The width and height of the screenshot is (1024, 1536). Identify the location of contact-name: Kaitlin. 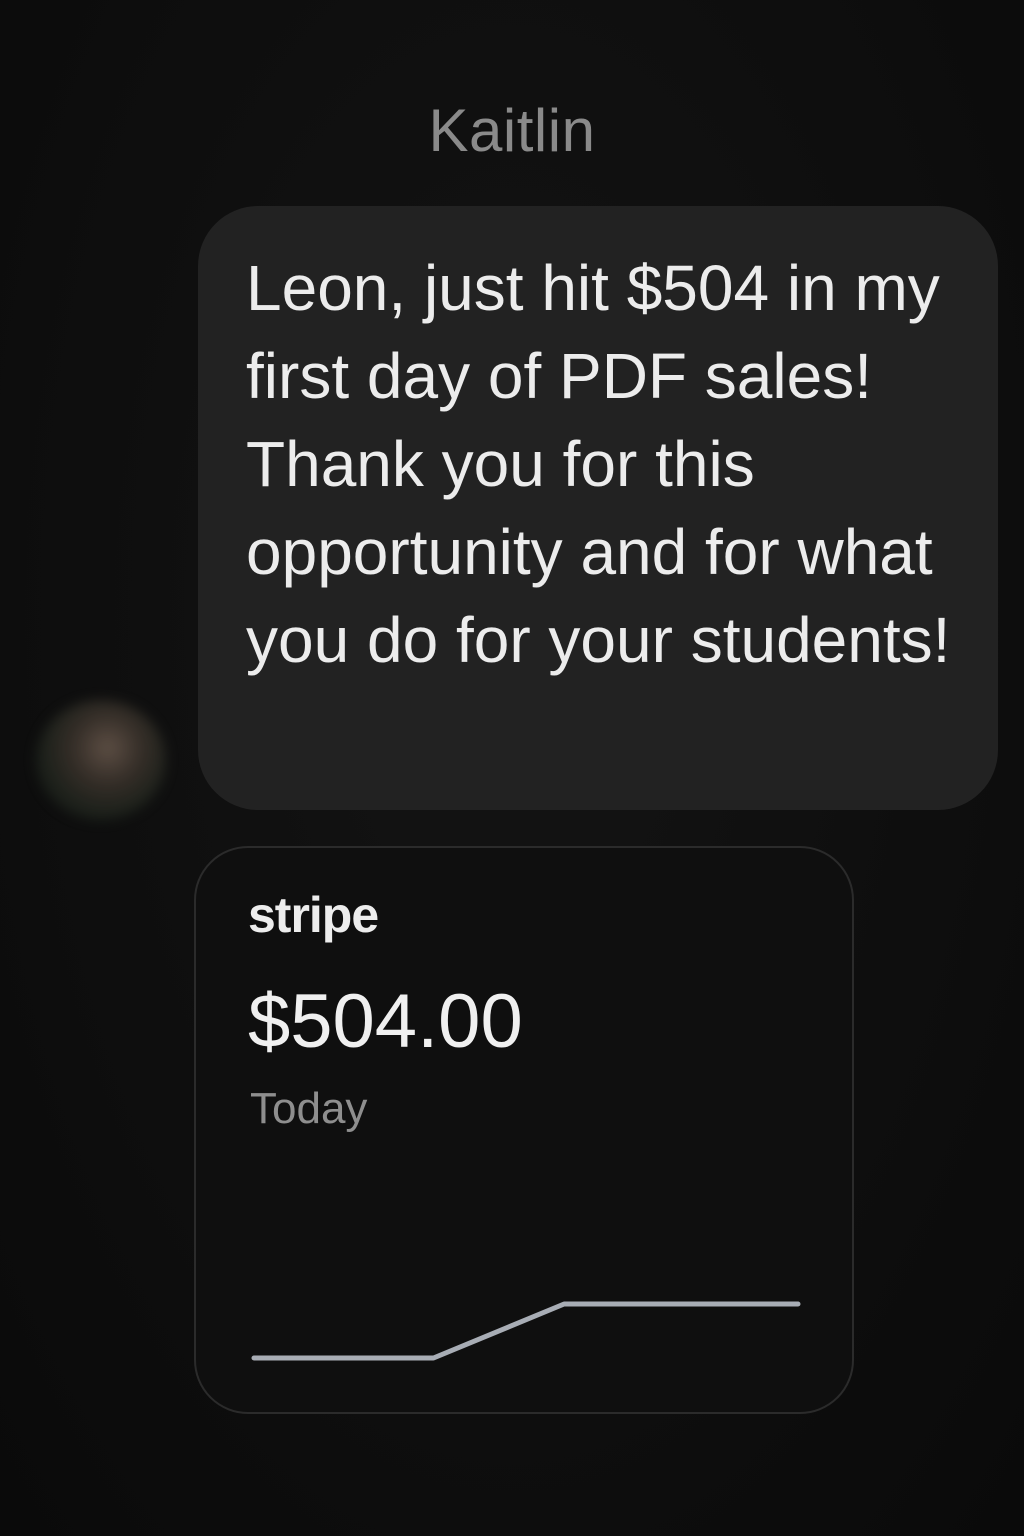
(512, 130).